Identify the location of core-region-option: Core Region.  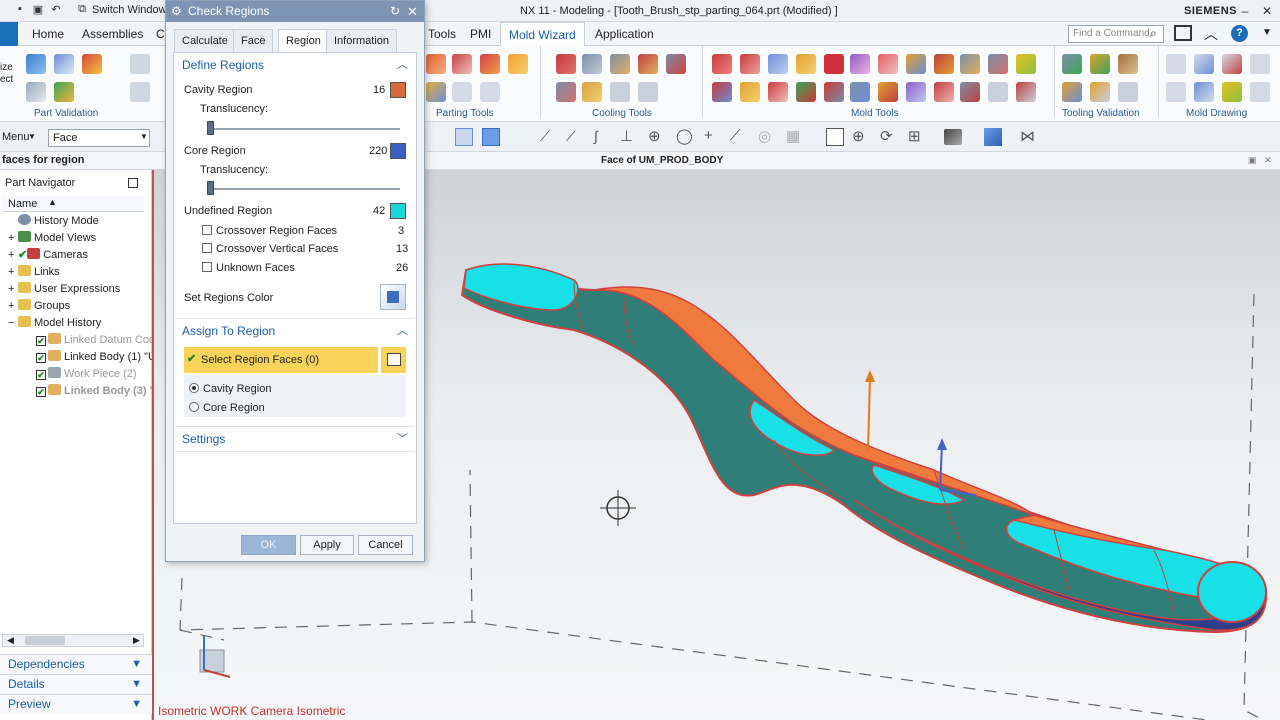
(234, 408).